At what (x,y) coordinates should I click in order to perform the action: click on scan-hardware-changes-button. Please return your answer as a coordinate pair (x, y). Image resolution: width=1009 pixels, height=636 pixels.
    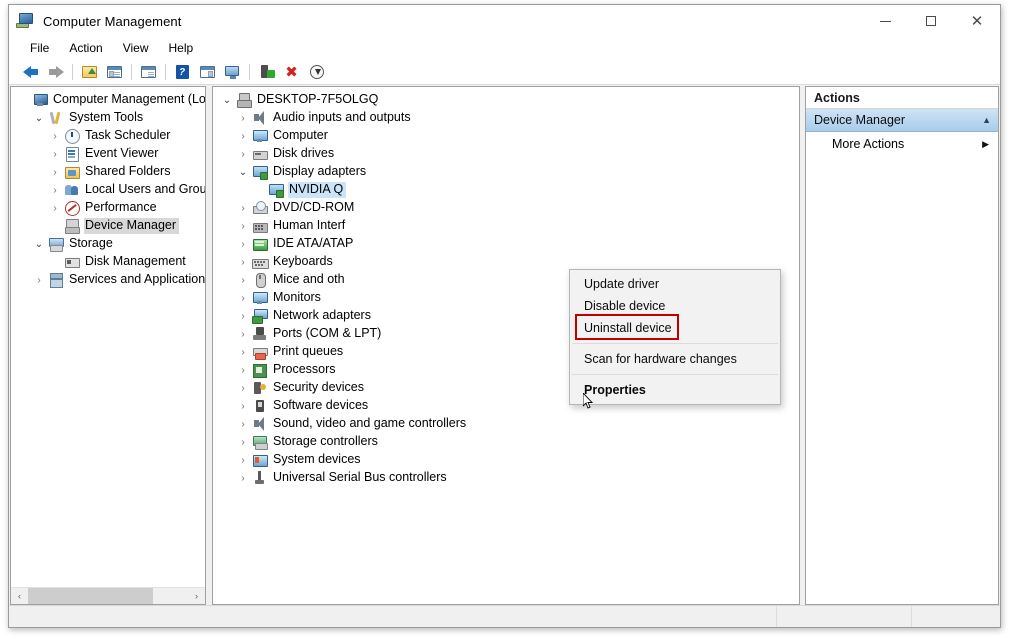
    Looking at the image, I should click on (316, 72).